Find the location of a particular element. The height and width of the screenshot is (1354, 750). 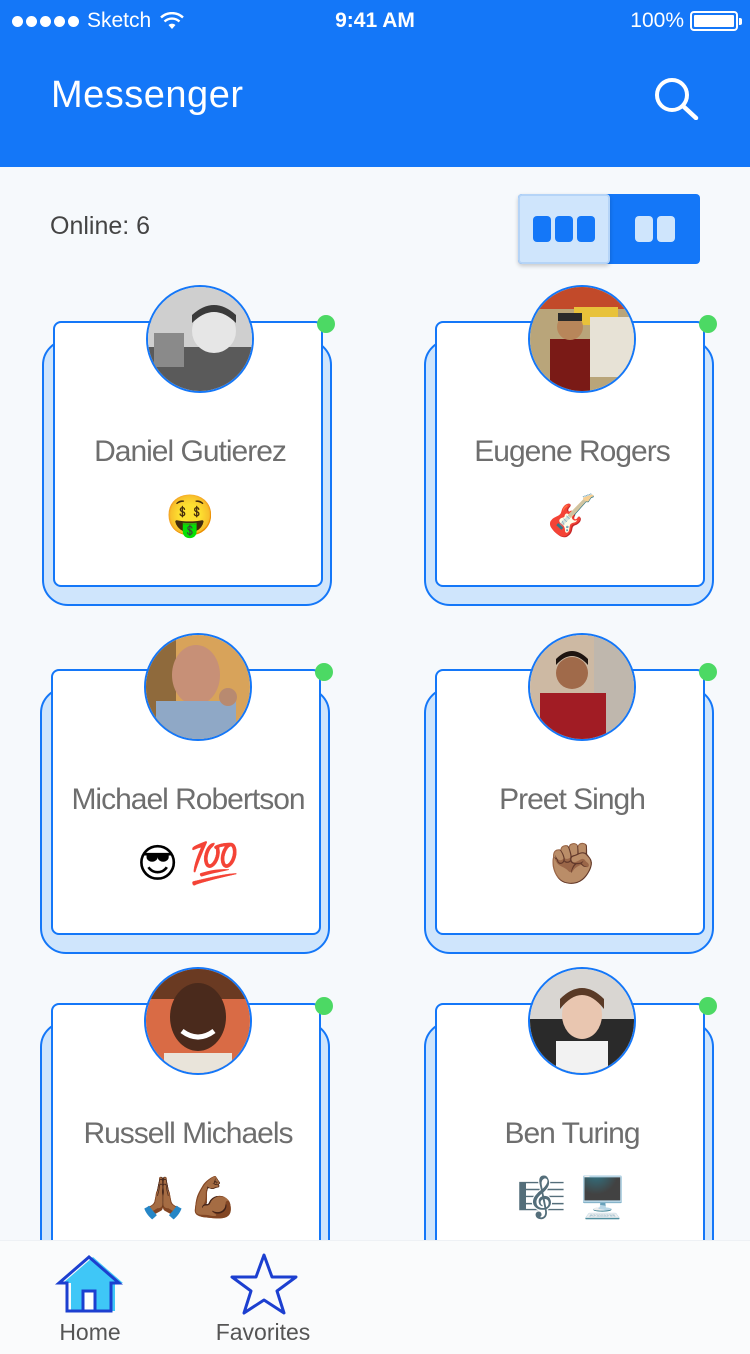

tab-home: Home is located at coordinates (90, 1297).